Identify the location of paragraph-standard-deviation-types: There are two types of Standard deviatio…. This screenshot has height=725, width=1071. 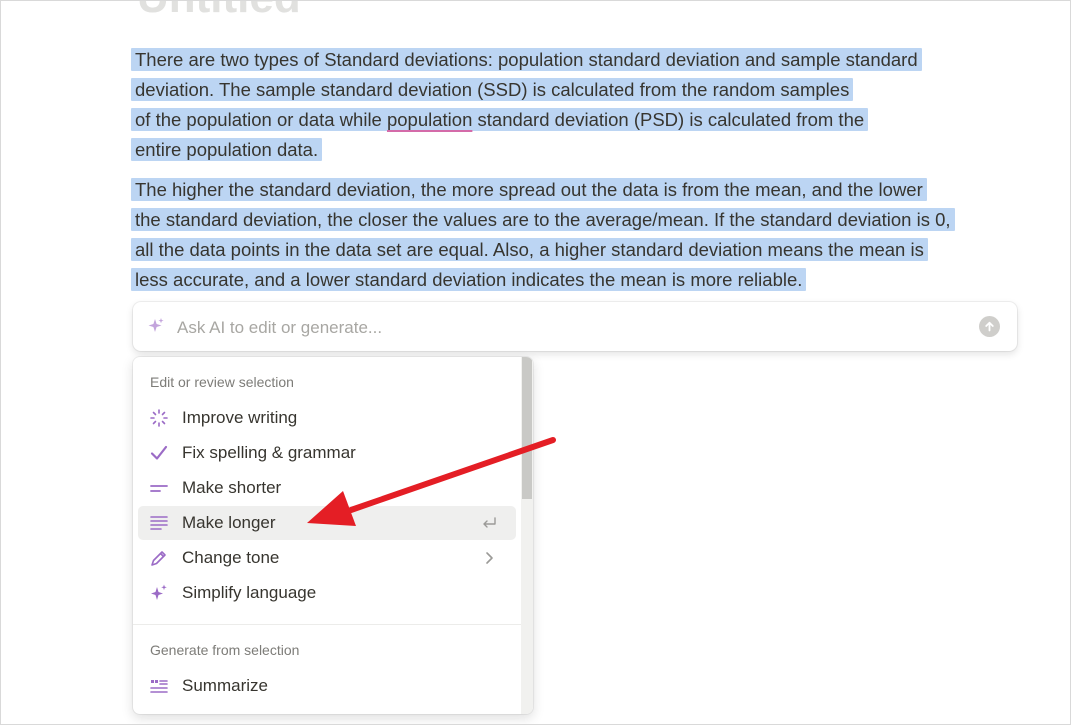
(526, 105).